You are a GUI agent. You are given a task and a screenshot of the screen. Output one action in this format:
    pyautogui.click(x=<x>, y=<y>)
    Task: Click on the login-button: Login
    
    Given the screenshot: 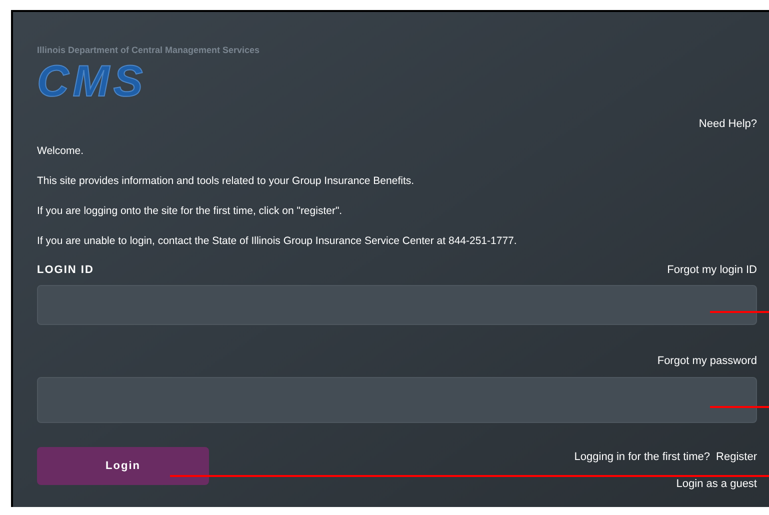 What is the action you would take?
    pyautogui.click(x=123, y=466)
    